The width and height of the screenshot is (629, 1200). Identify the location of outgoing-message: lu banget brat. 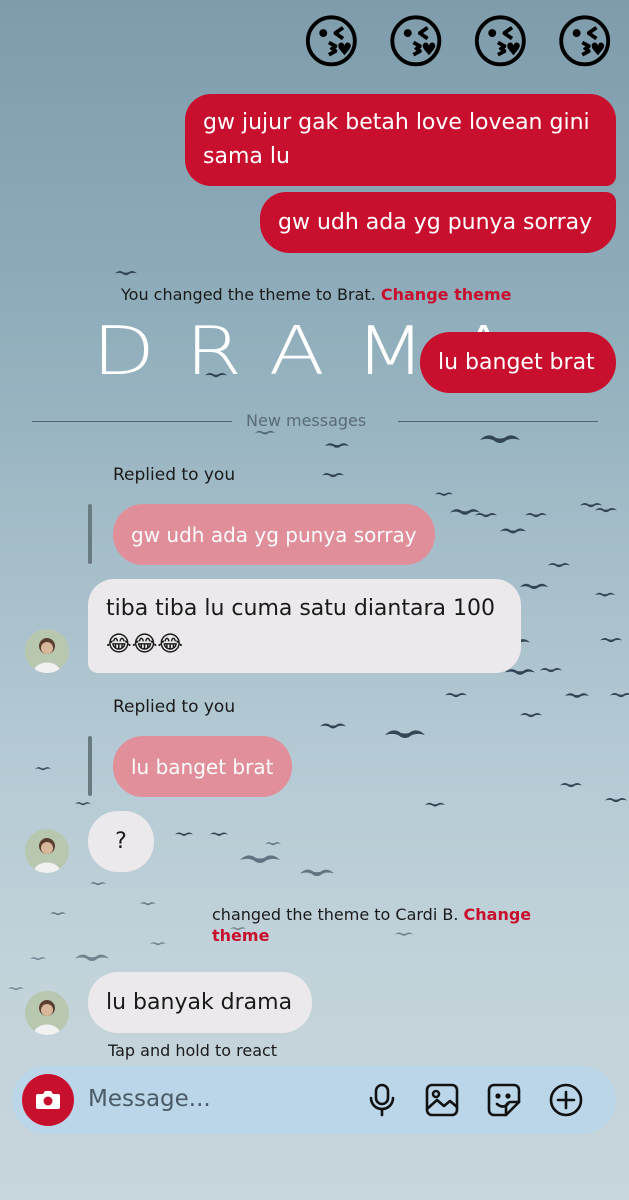
(518, 362).